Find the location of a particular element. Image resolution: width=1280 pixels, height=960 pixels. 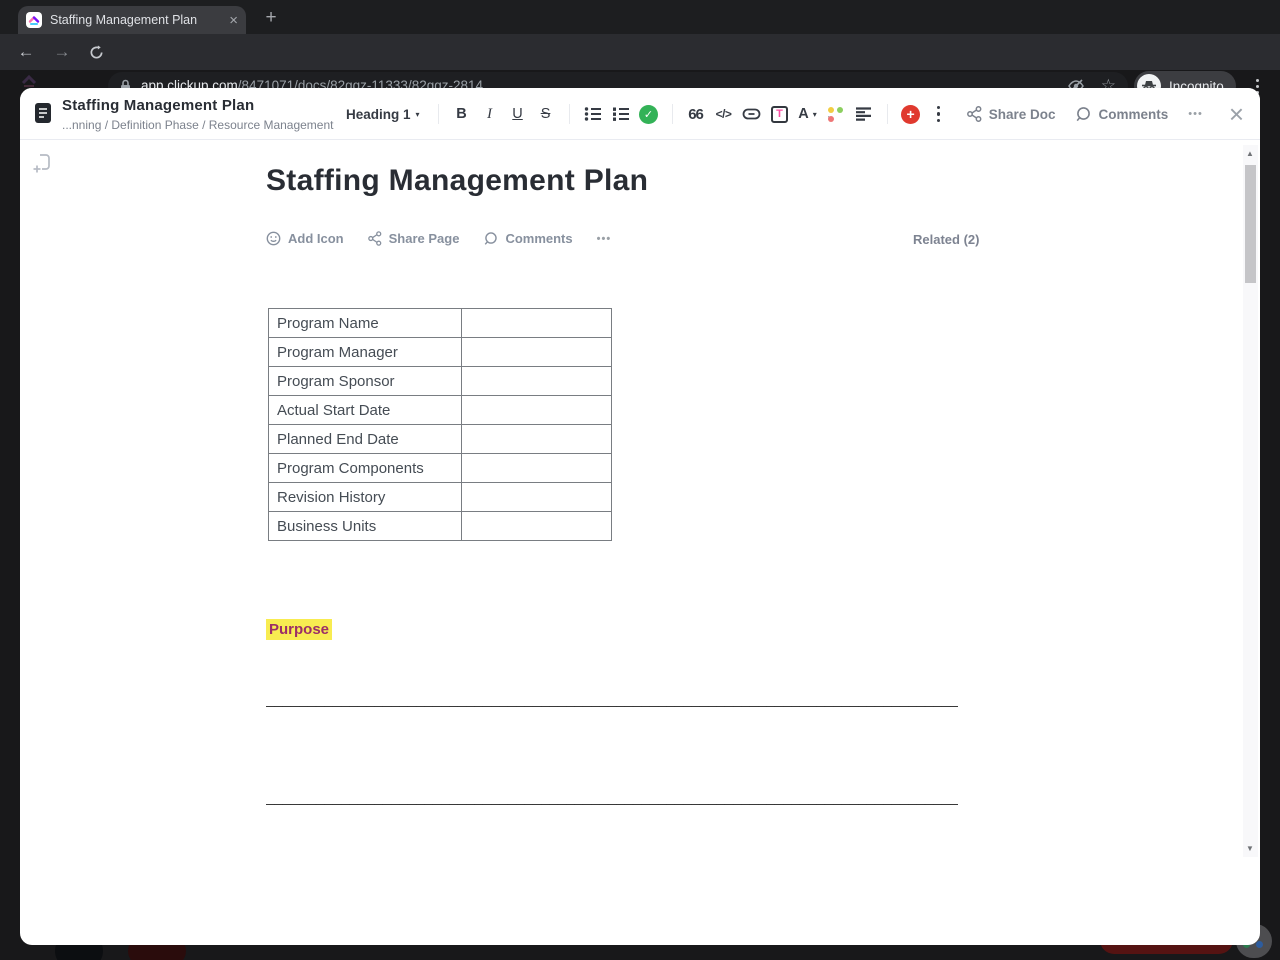

font-color-dropdown: A ▾ is located at coordinates (808, 114).